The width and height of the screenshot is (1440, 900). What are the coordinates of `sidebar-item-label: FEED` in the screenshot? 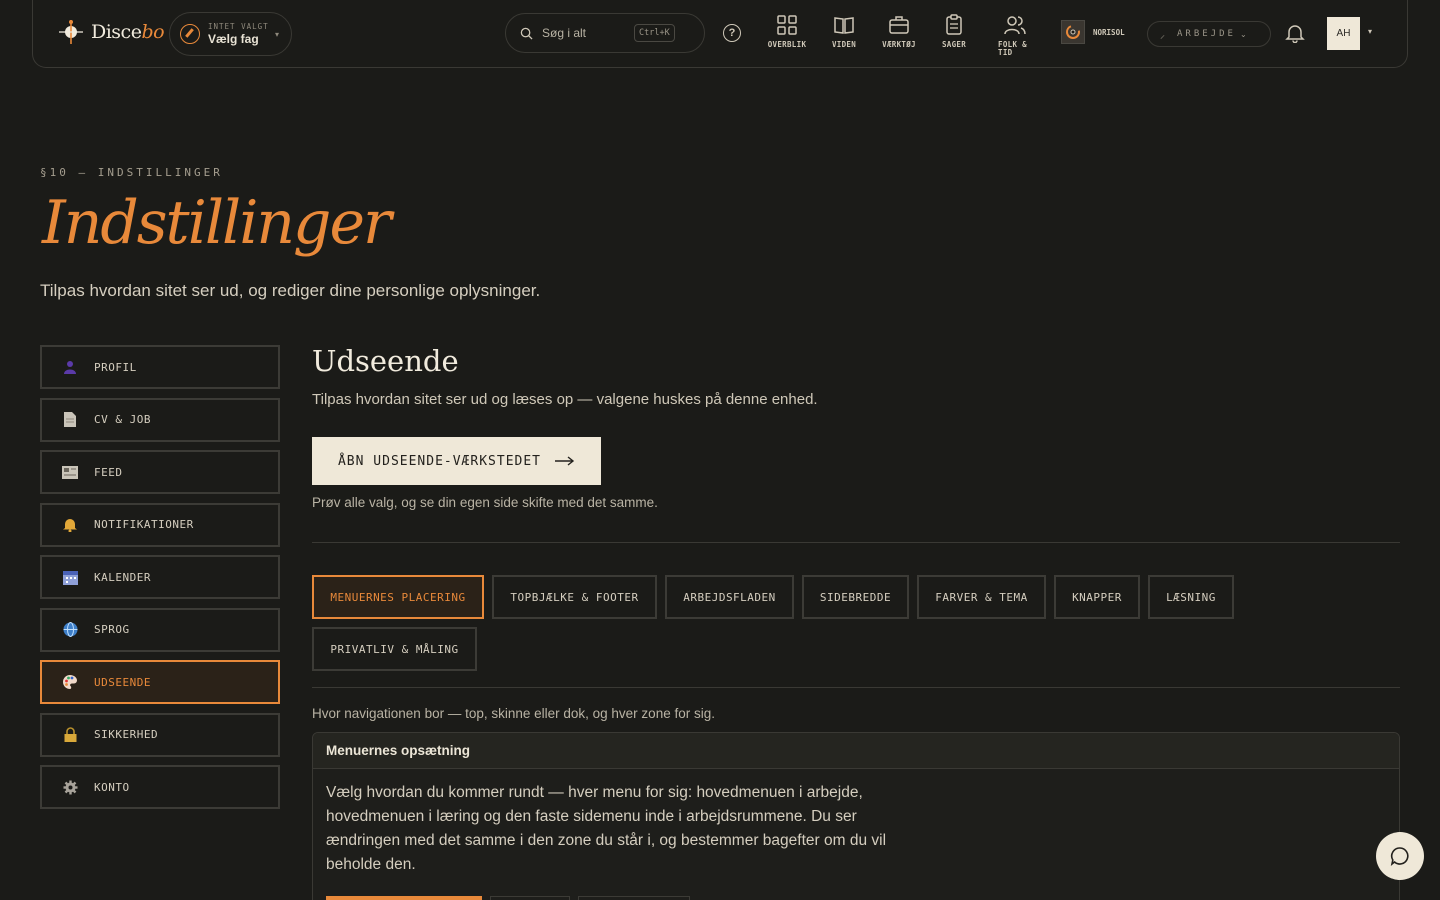 It's located at (108, 472).